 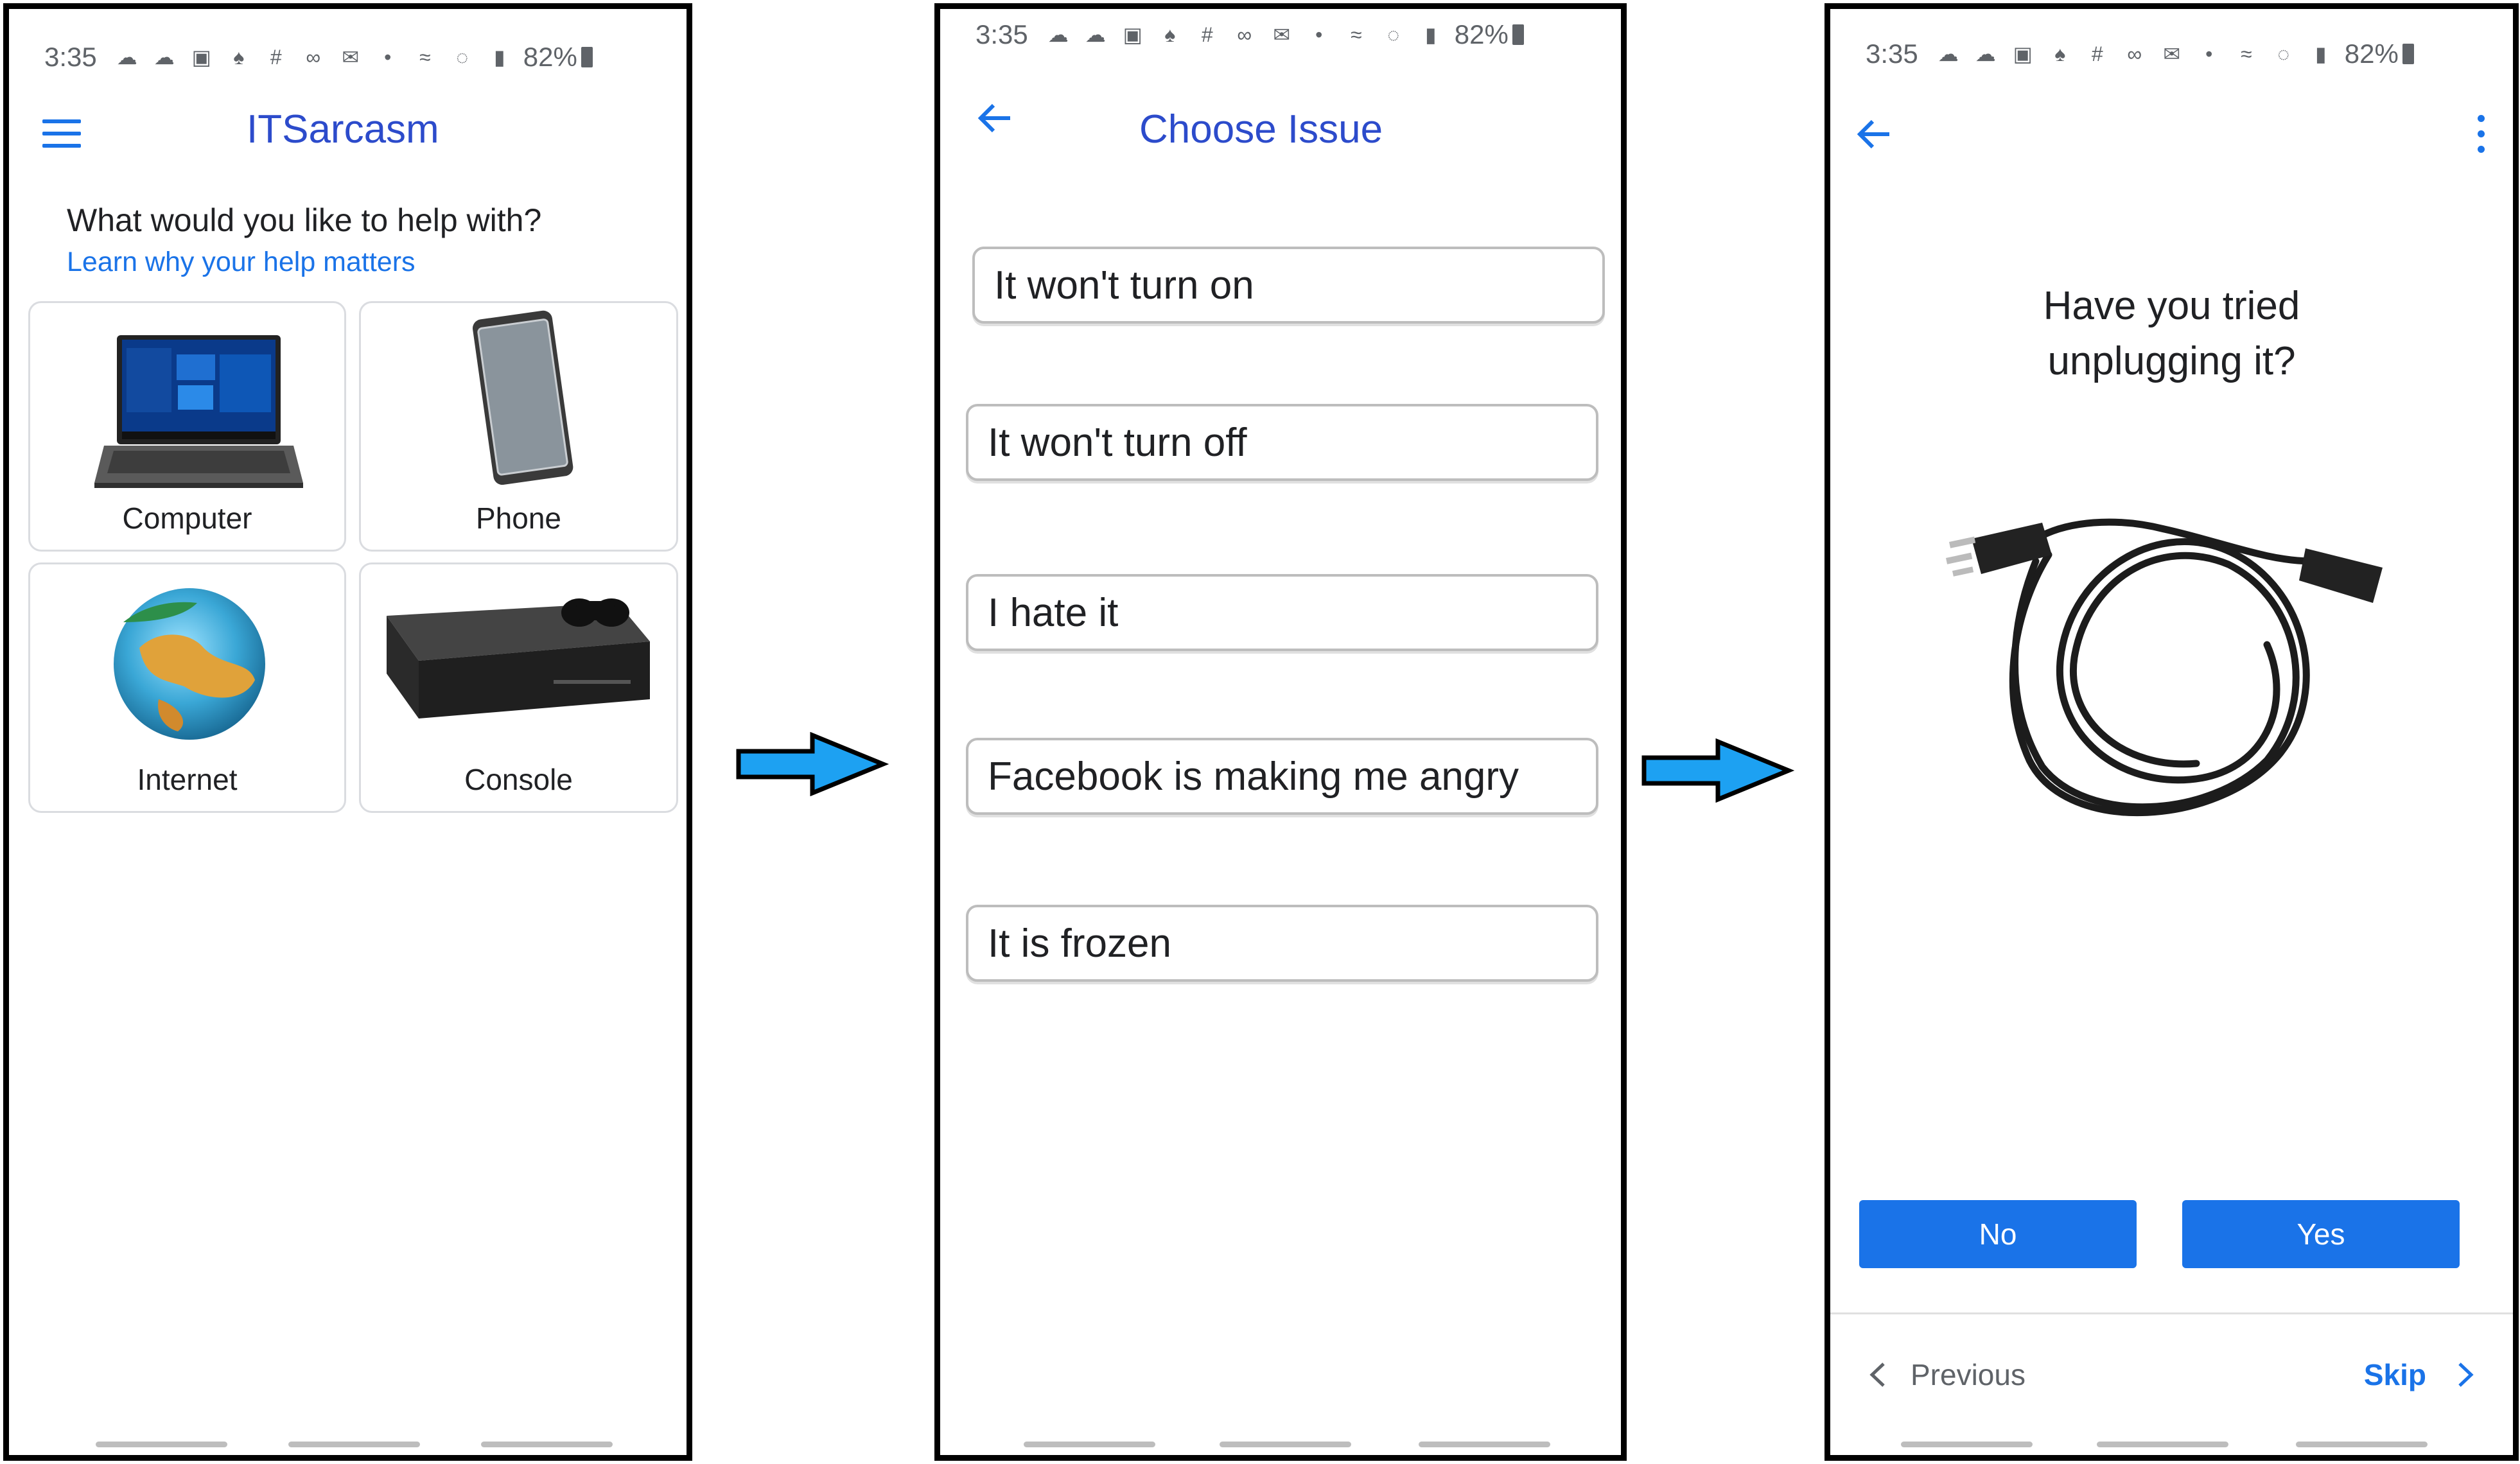 I want to click on no-button: No, so click(x=1998, y=1234).